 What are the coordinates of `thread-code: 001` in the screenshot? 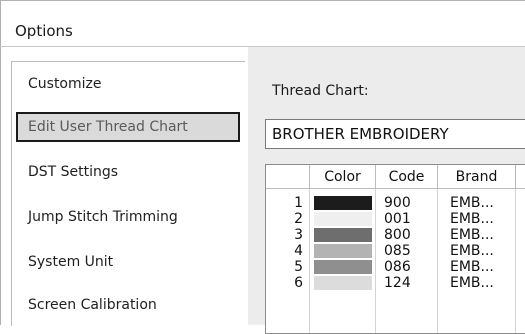 It's located at (397, 219).